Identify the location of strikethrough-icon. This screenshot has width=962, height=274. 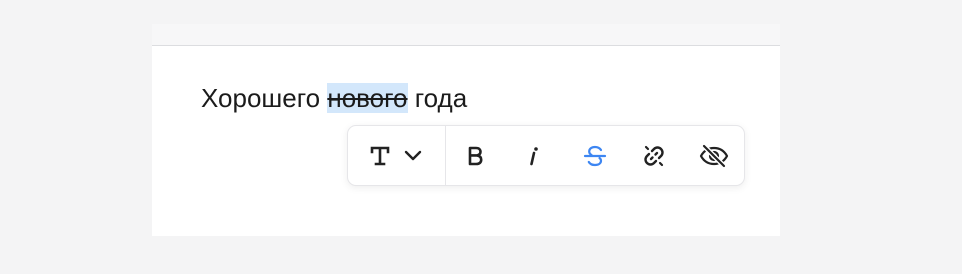
(595, 156).